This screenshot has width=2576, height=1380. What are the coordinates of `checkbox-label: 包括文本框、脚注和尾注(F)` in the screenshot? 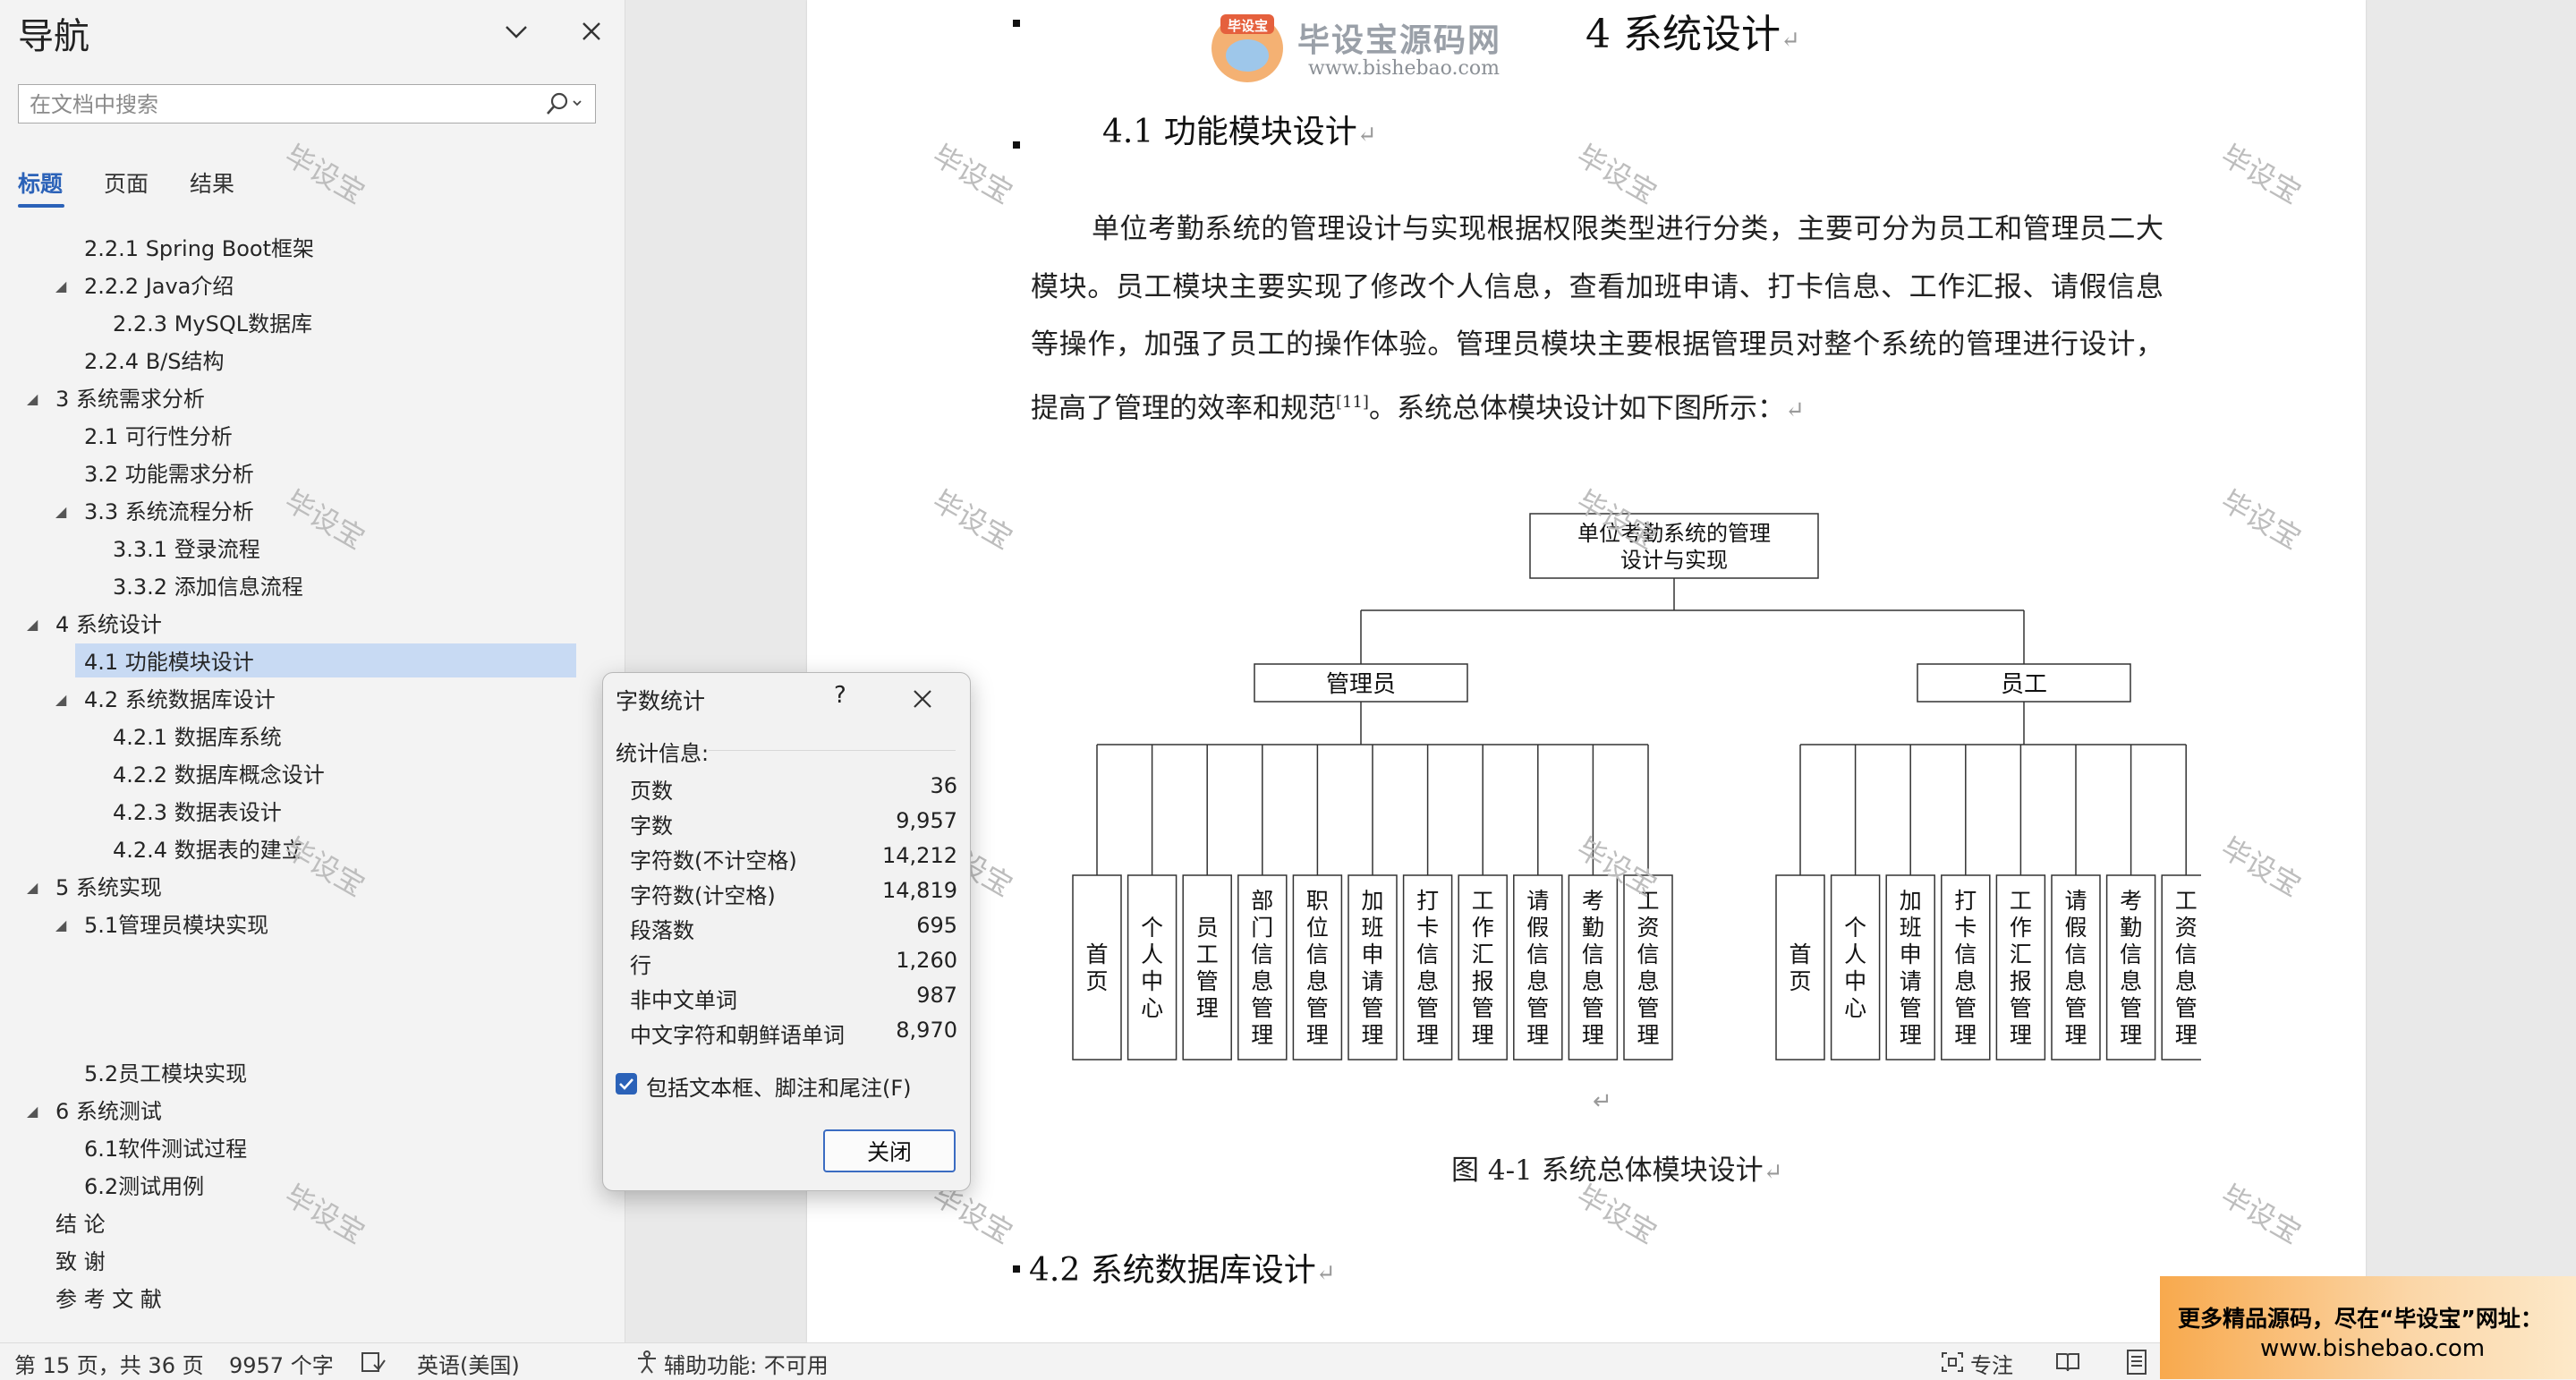 It's located at (779, 1086).